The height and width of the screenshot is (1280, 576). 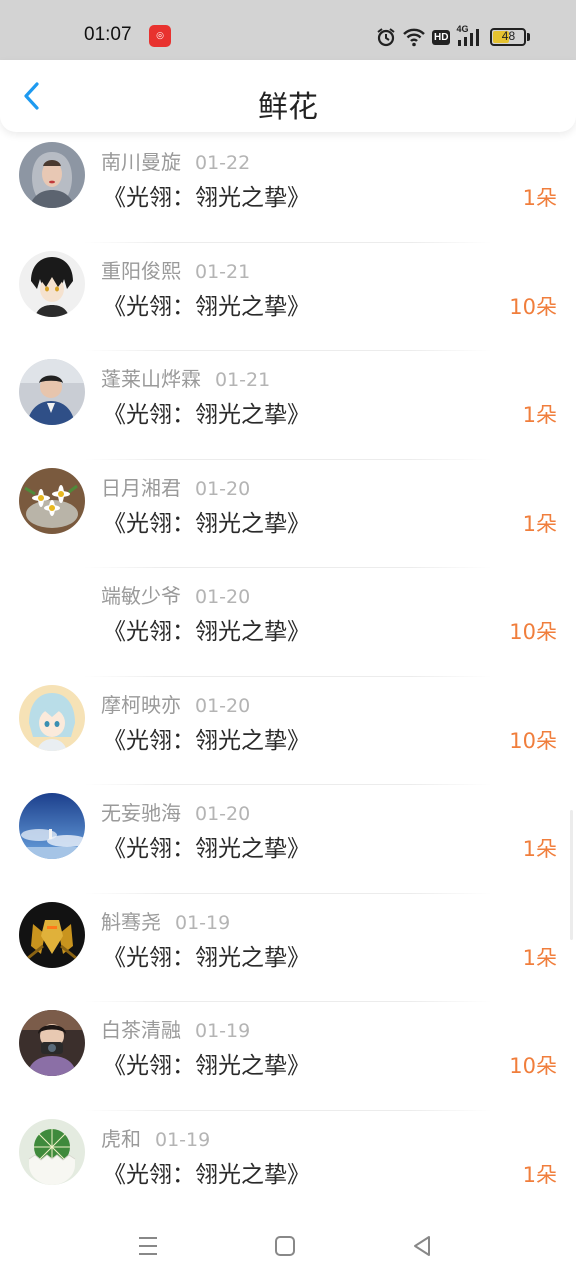 I want to click on list-item: 无妄驰海 01-20 《光翎：翎光之挚》 1朵, so click(x=288, y=839).